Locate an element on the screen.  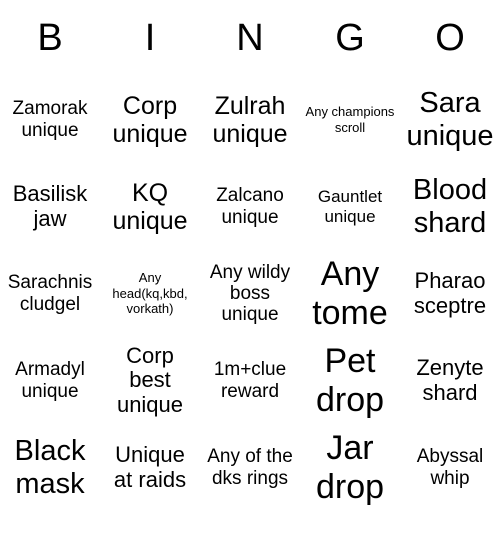
bingo-header: B I N G O is located at coordinates (250, 38).